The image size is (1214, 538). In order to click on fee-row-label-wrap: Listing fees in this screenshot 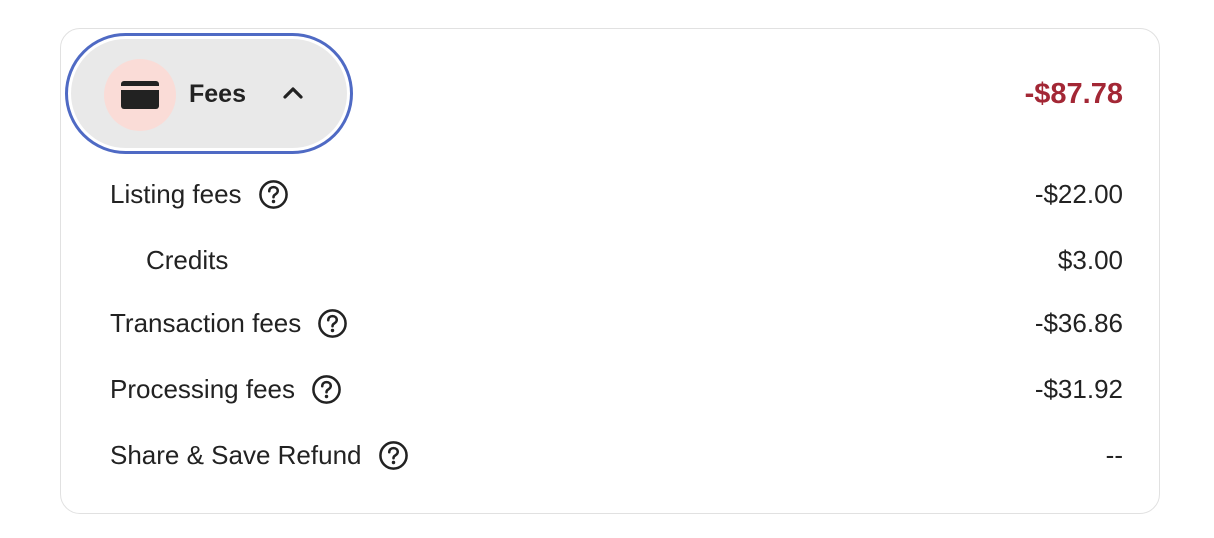, I will do `click(199, 194)`.